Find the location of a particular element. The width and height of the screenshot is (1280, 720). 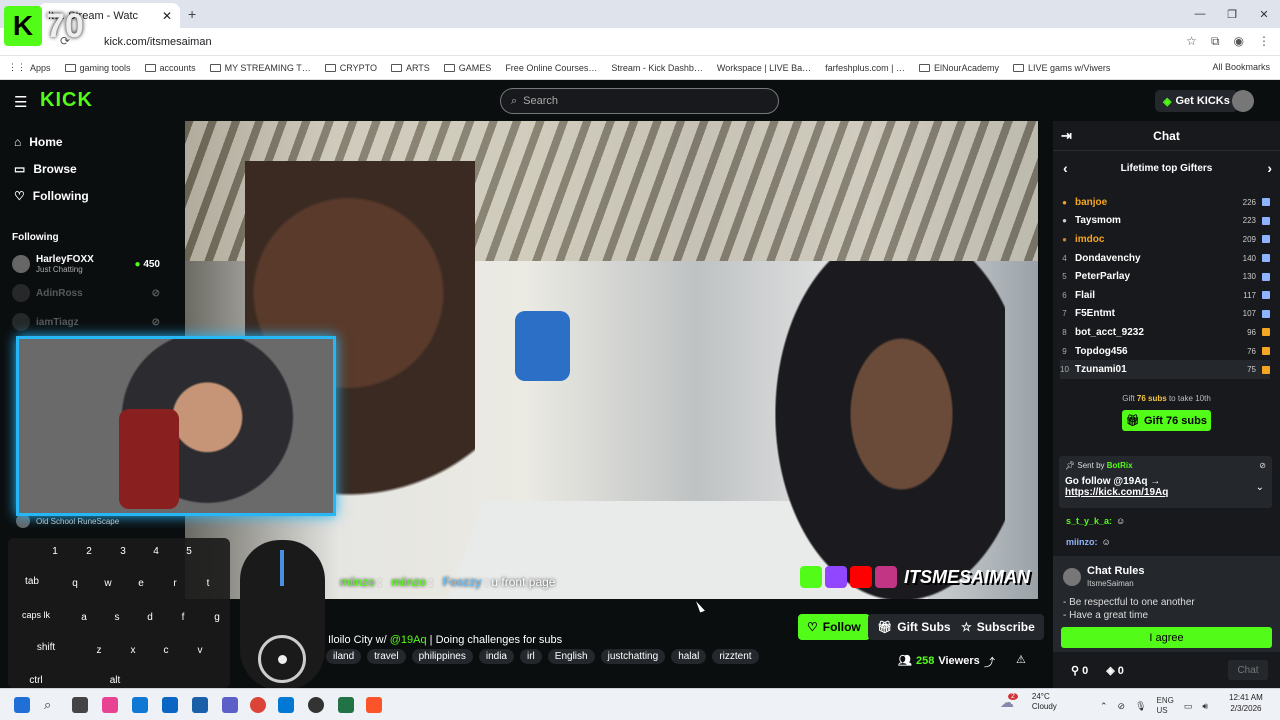

gifter-row: 6 Flail 117 is located at coordinates (1165, 295).